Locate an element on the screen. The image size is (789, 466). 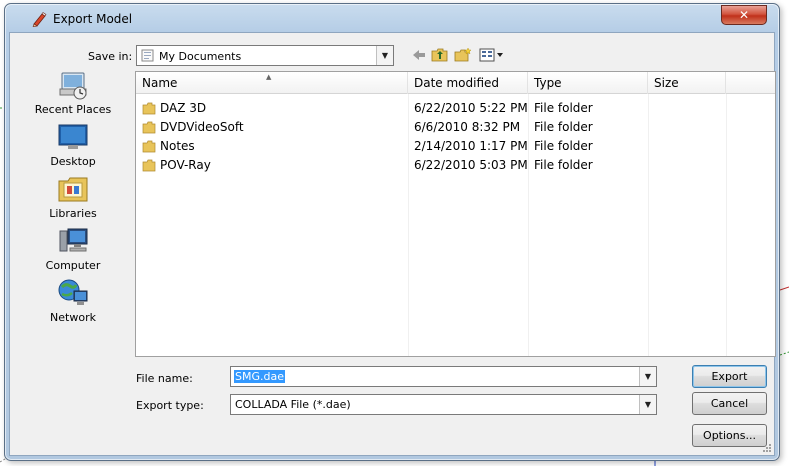
place-network: Network is located at coordinates (73, 302).